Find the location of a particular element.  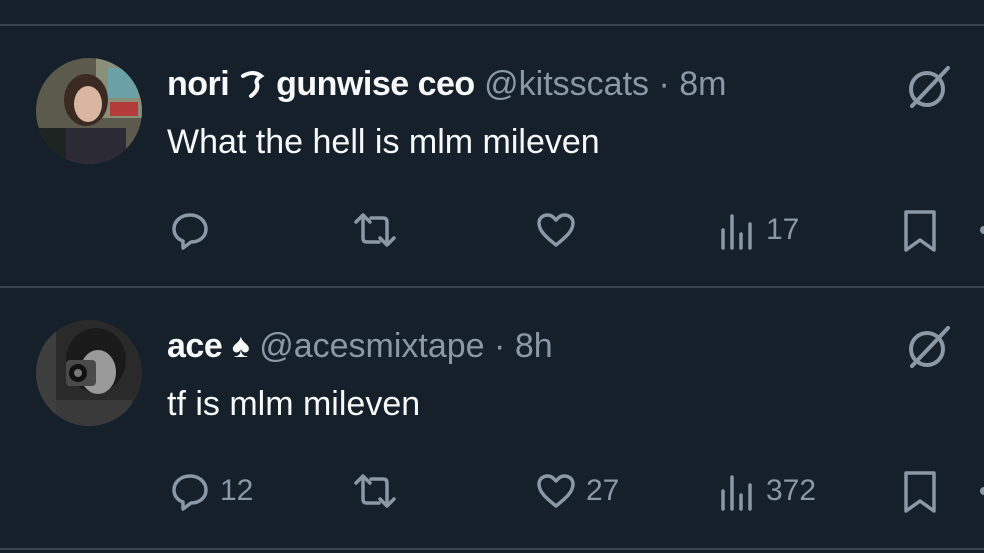

tweet-header: nori gunwise ceo @kitsscats · 8m is located at coordinates (446, 84).